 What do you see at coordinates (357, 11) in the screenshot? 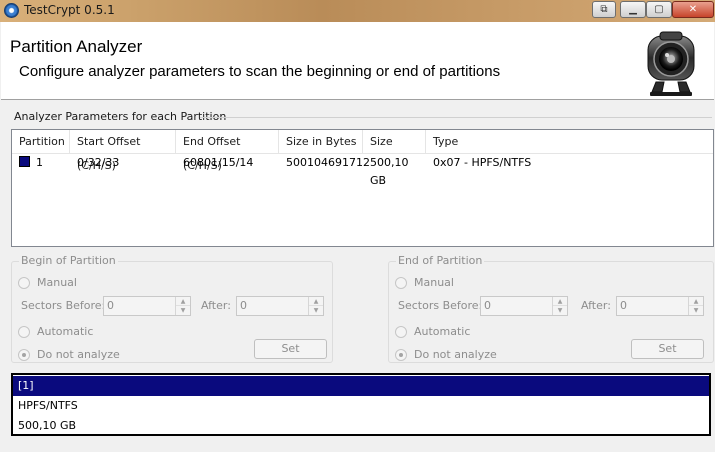
I see `title-bar: TestCrypt 0.5.1 ⧉ ▁ ▢ ✕` at bounding box center [357, 11].